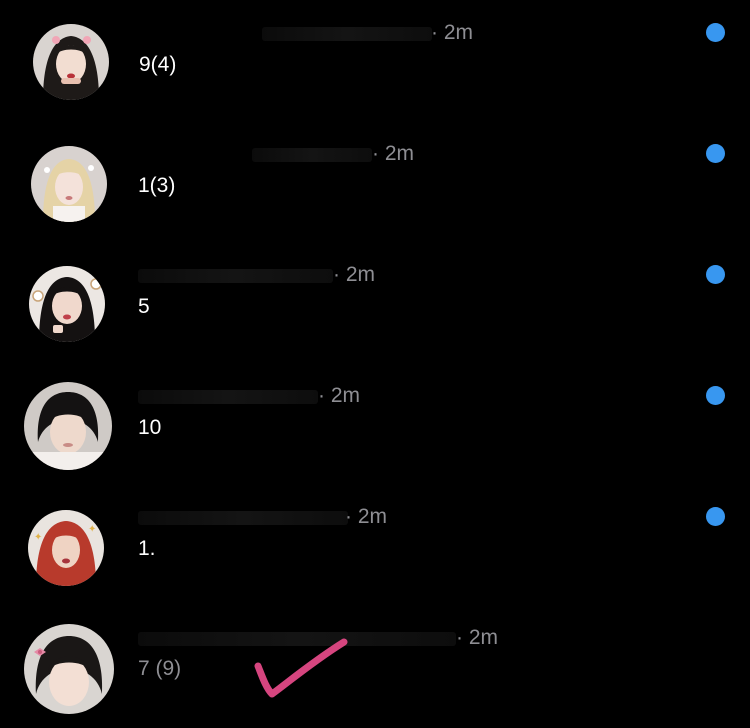 Image resolution: width=750 pixels, height=728 pixels. I want to click on avatar: ✦ ✦, so click(66, 548).